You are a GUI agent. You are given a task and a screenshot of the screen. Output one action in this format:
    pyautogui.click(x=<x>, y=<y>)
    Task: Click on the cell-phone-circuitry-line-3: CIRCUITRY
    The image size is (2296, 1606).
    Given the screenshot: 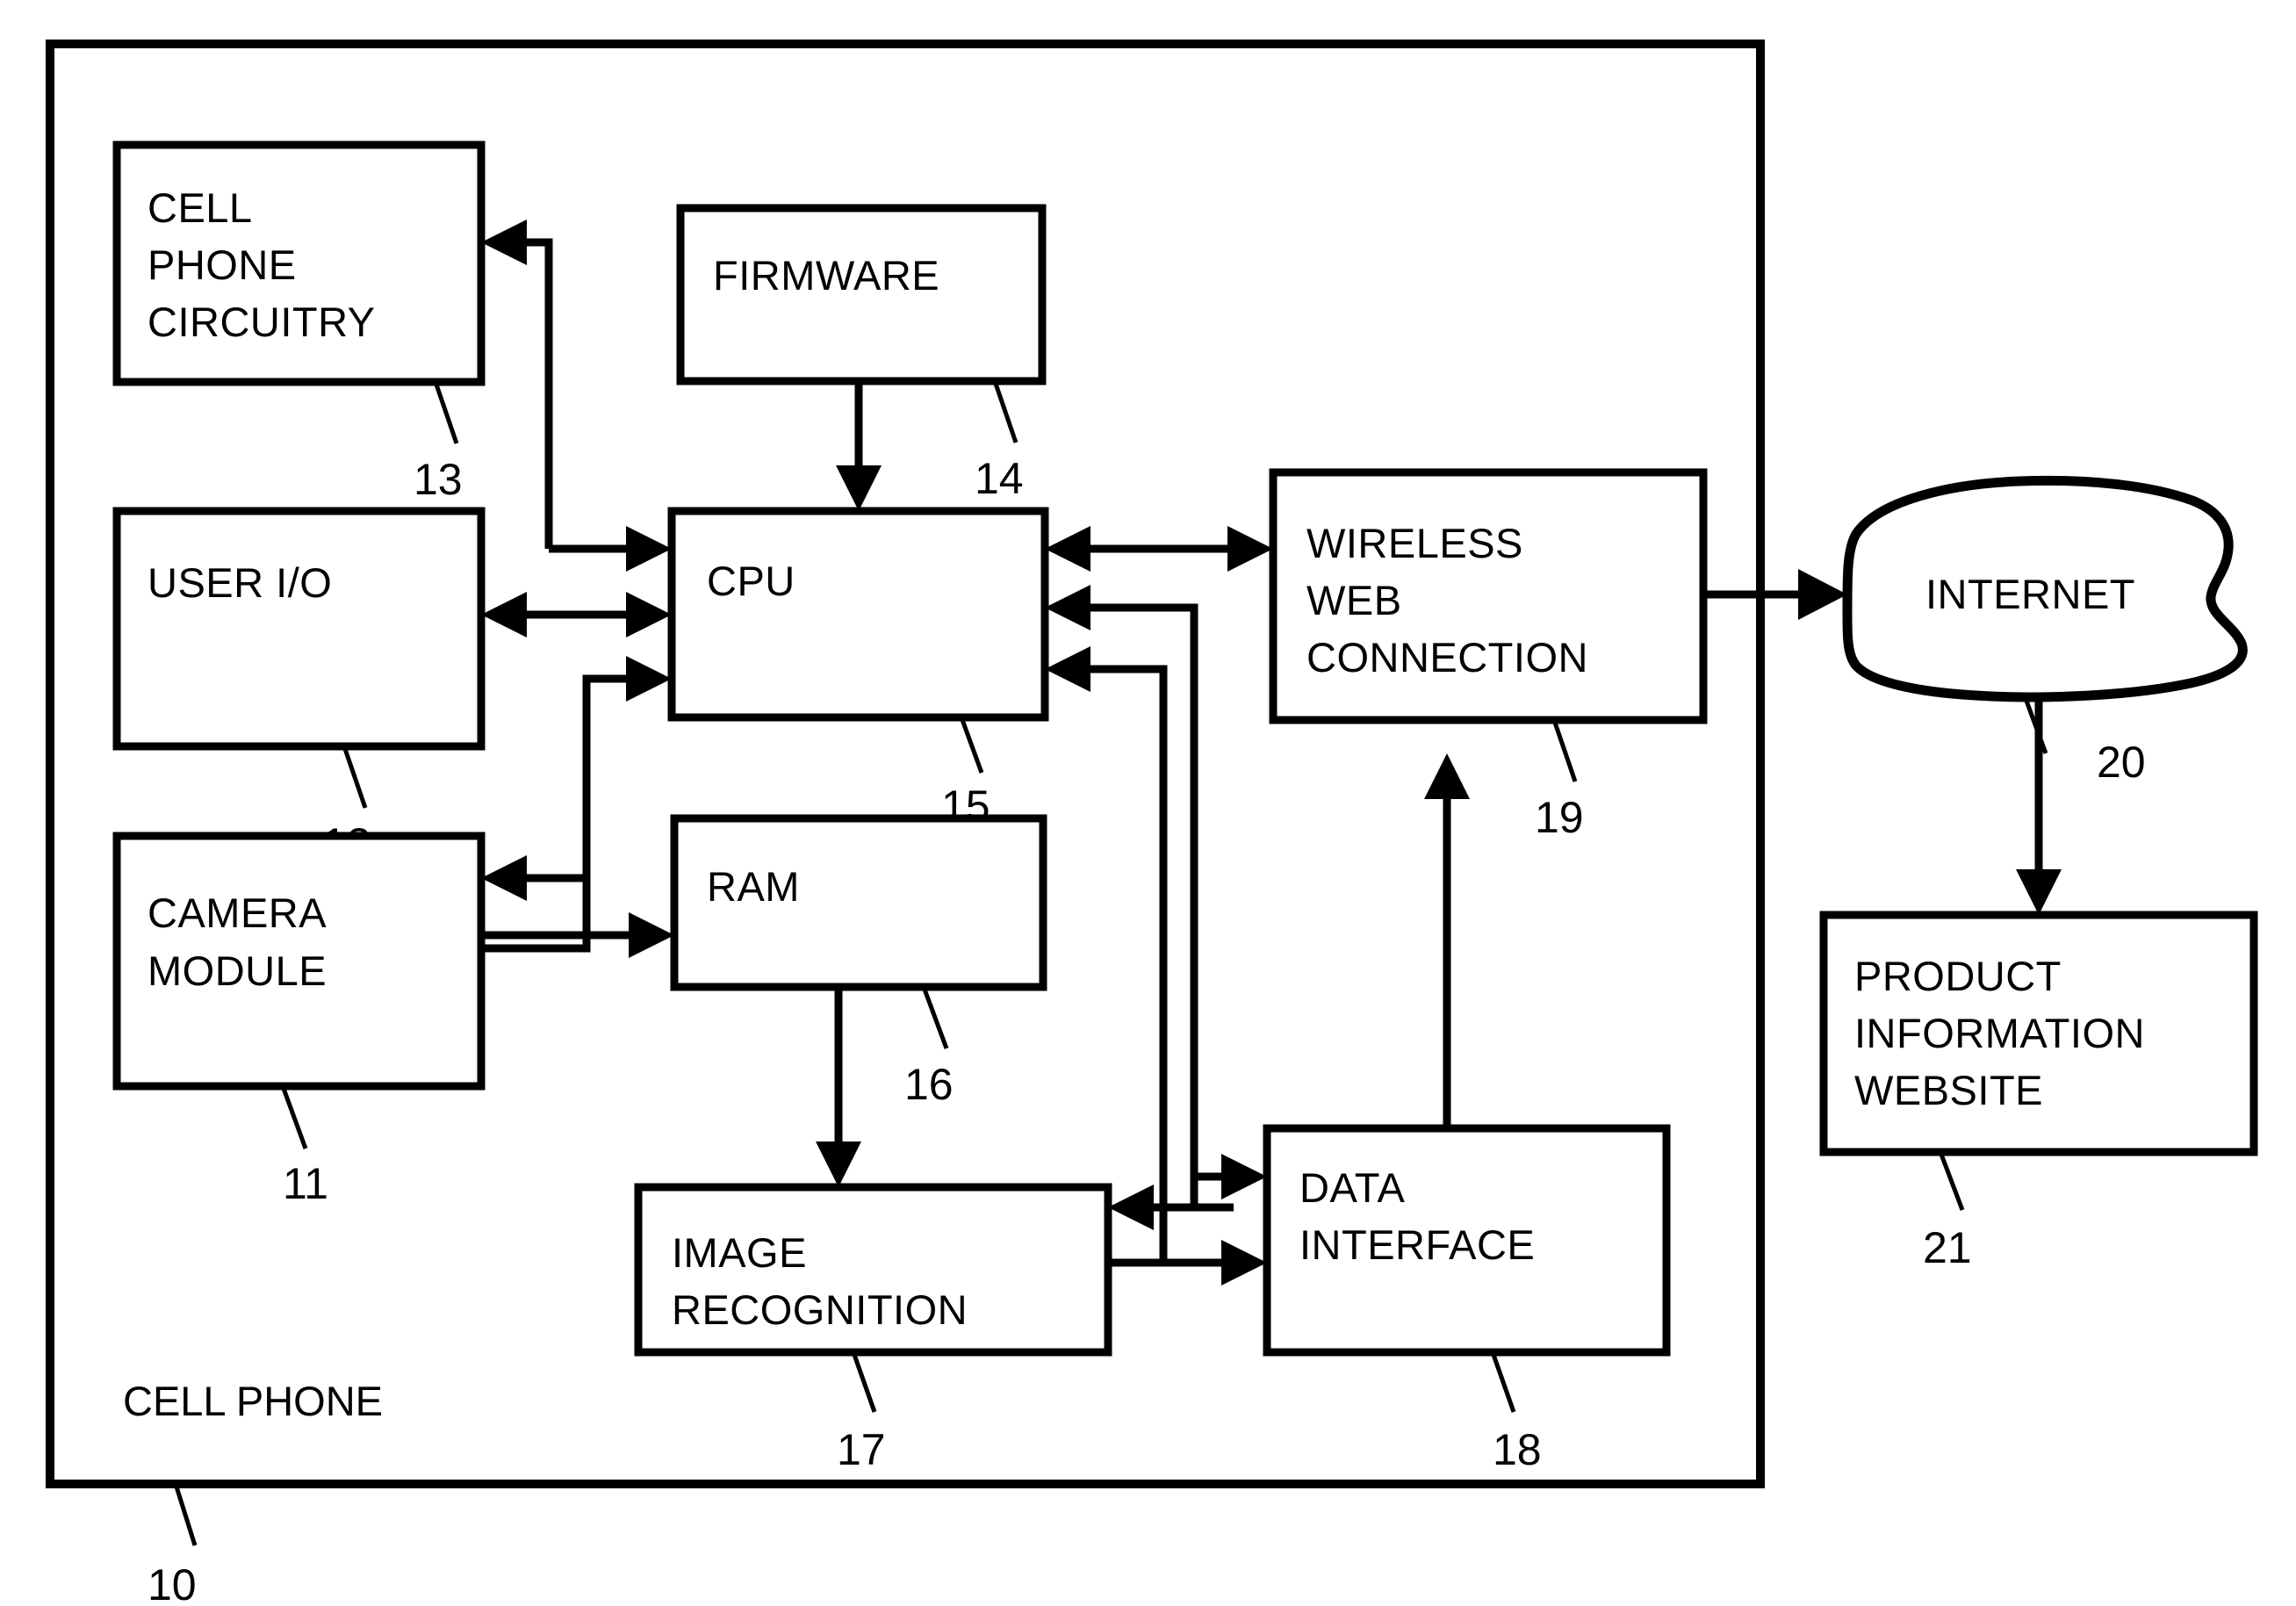 What is the action you would take?
    pyautogui.click(x=262, y=322)
    